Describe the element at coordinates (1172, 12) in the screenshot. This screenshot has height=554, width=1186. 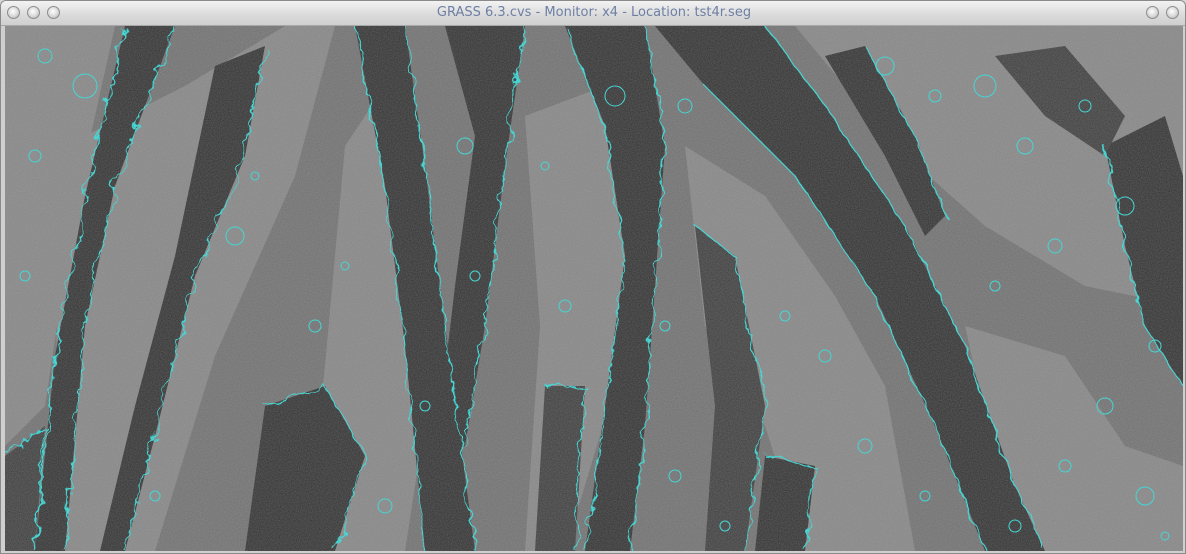
I see `close-icon` at that location.